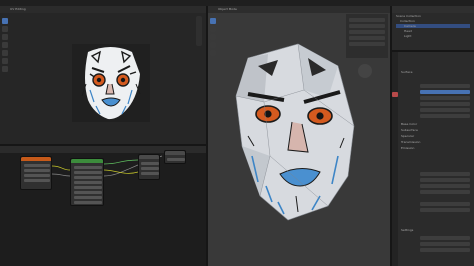  What do you see at coordinates (395, 159) in the screenshot?
I see `properties-tabs` at bounding box center [395, 159].